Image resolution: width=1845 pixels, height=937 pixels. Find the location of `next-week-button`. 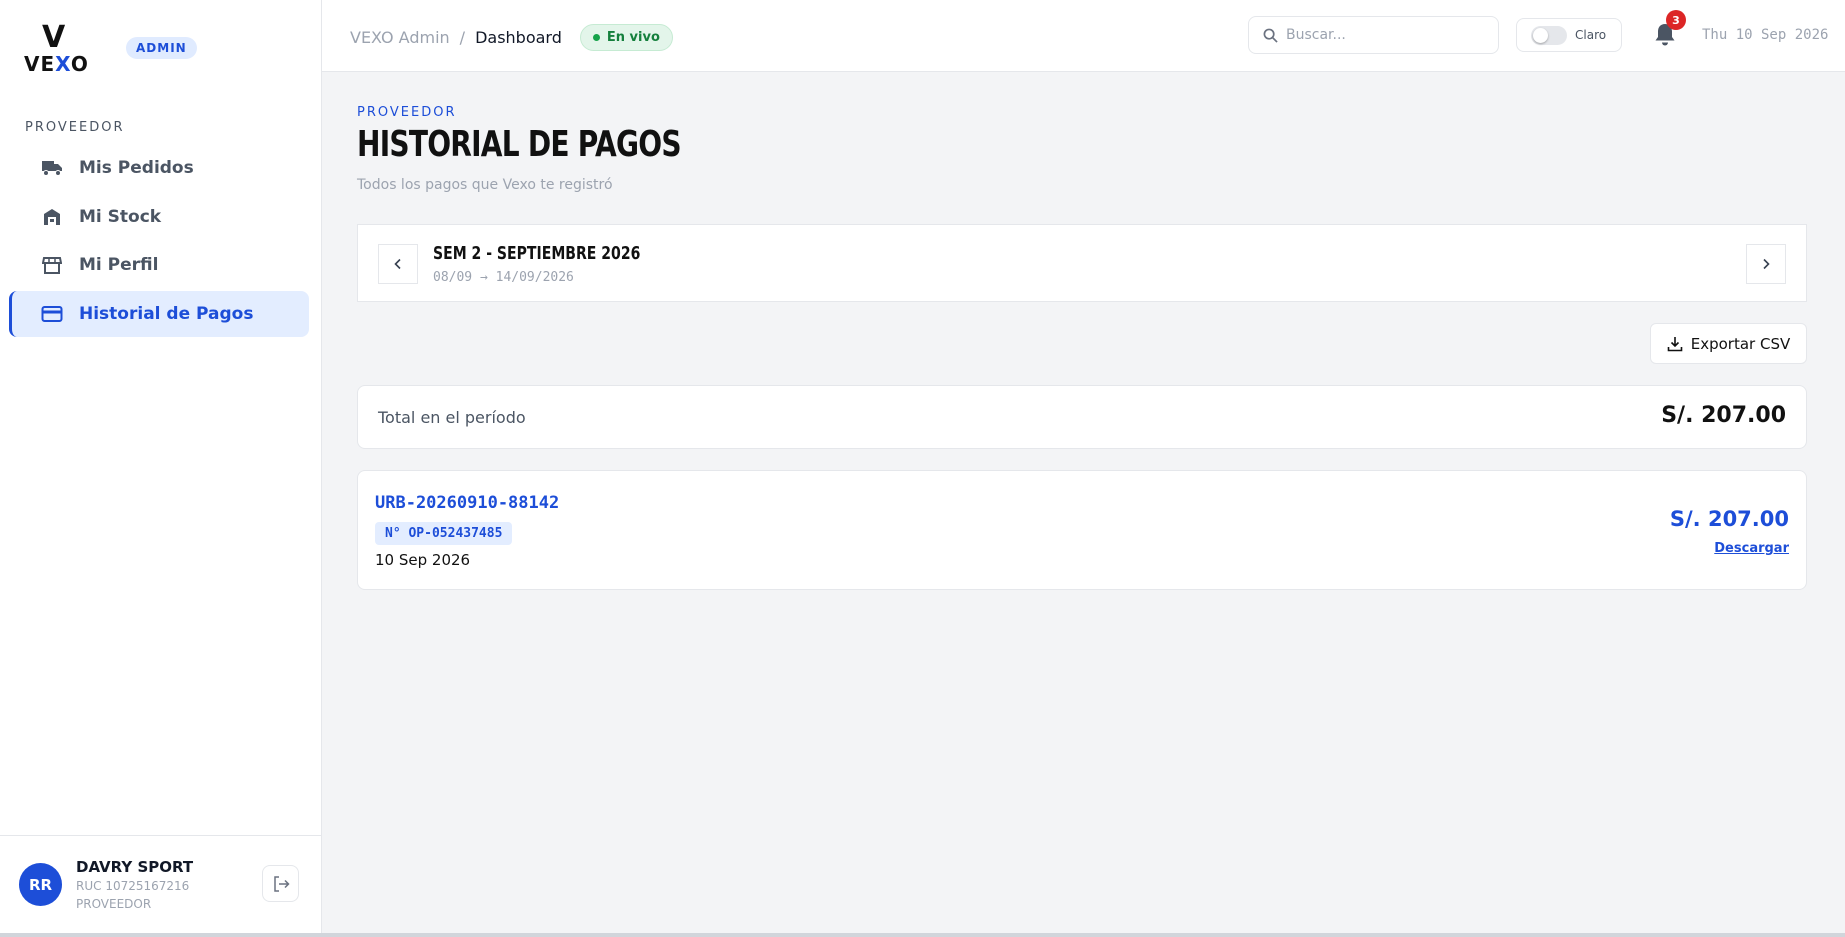

next-week-button is located at coordinates (1766, 264).